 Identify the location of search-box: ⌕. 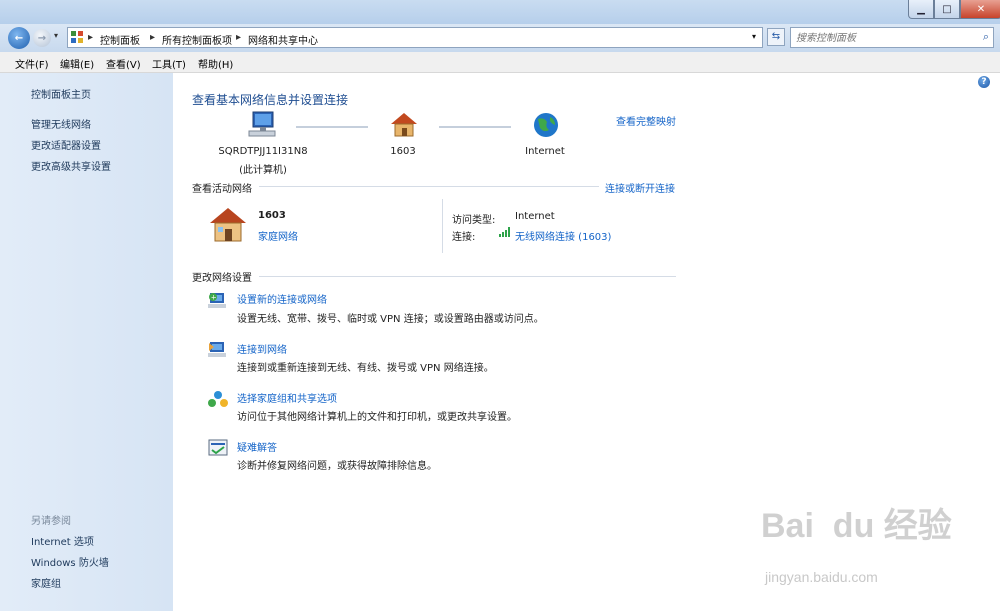
(892, 37).